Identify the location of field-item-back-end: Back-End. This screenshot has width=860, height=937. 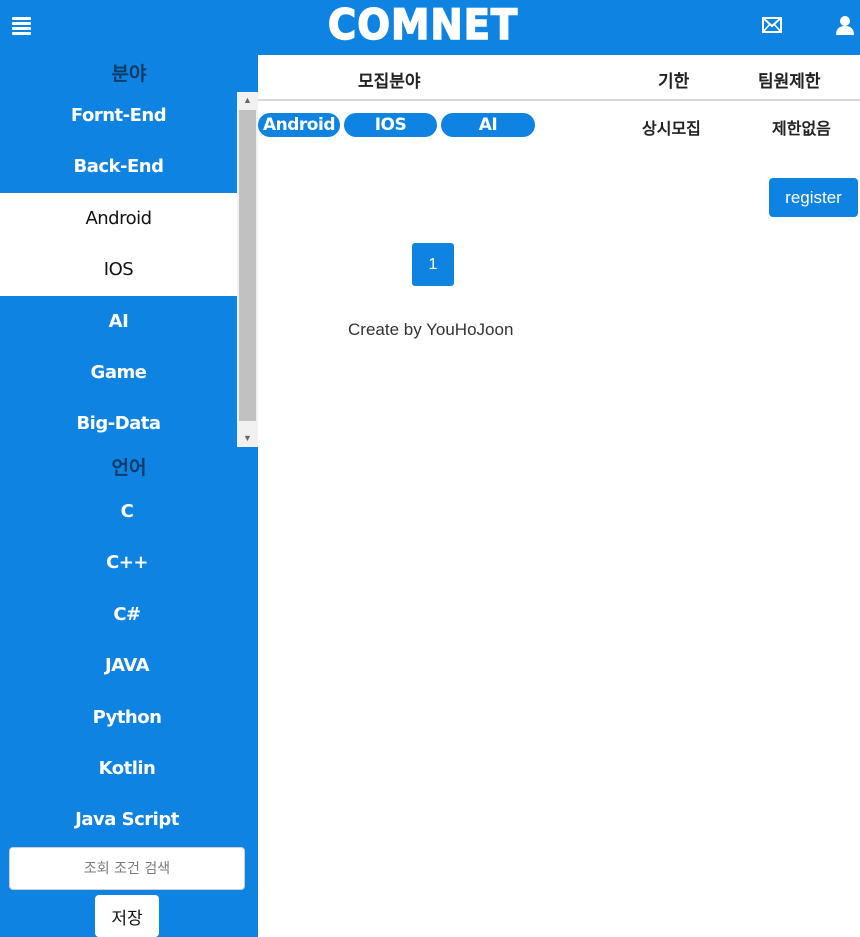
(118, 166).